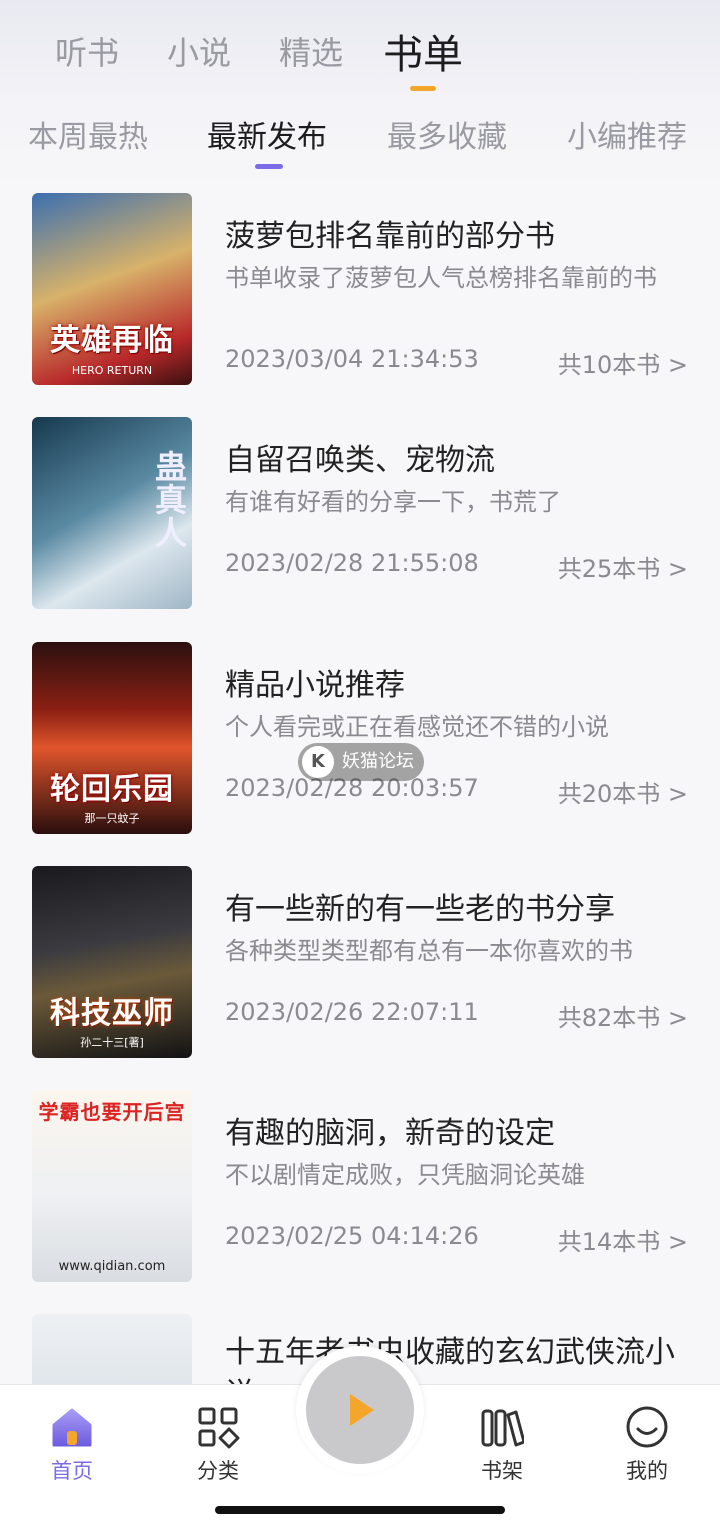 The width and height of the screenshot is (720, 1528). I want to click on play-icon, so click(362, 1410).